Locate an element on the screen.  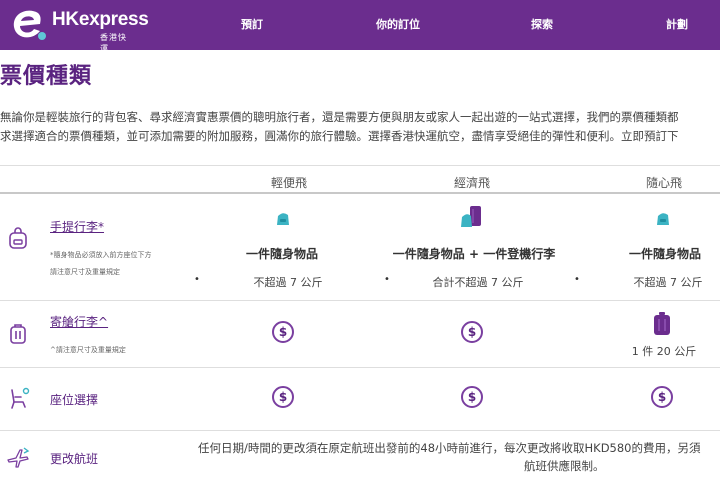
brand-logo: HKexpress 香港快運 is located at coordinates (78, 30).